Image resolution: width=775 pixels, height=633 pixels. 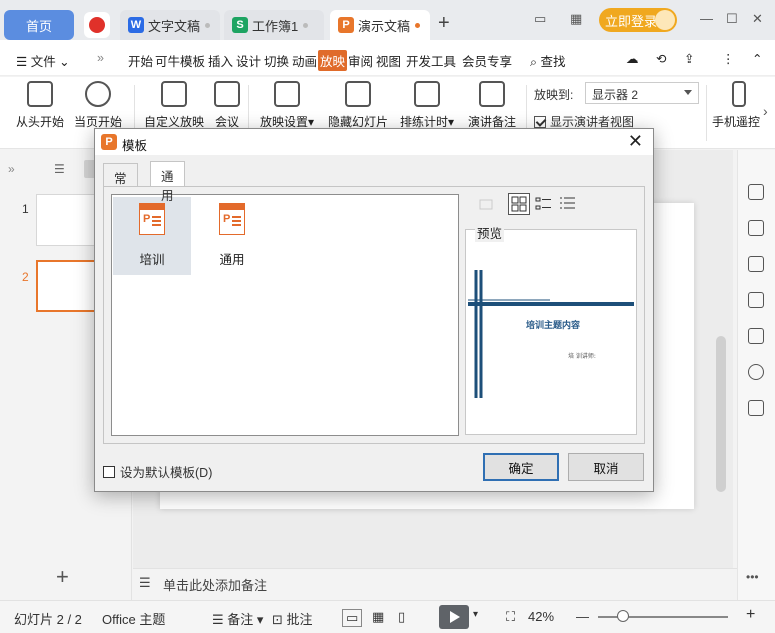 I want to click on avatar, so click(x=665, y=20).